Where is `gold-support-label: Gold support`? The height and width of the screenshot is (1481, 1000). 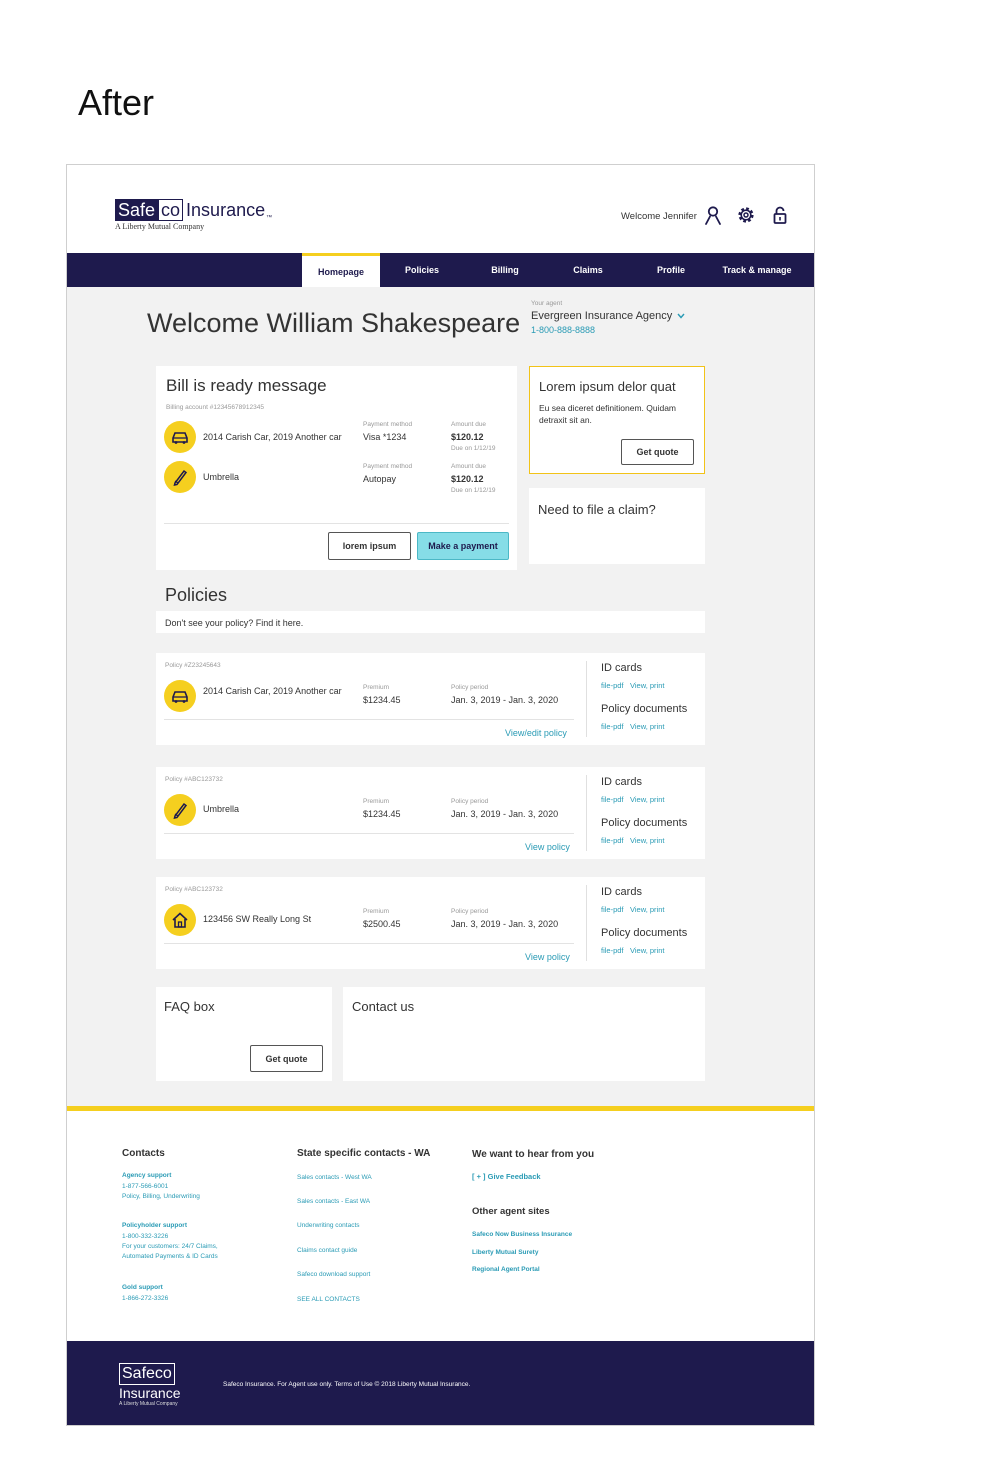 gold-support-label: Gold support is located at coordinates (142, 1287).